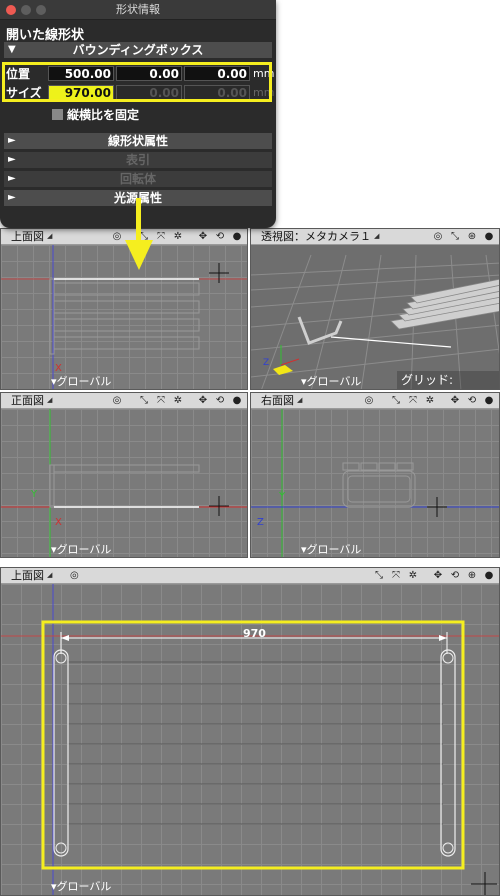 The width and height of the screenshot is (500, 896). I want to click on viewport-title: 右面図, so click(277, 400).